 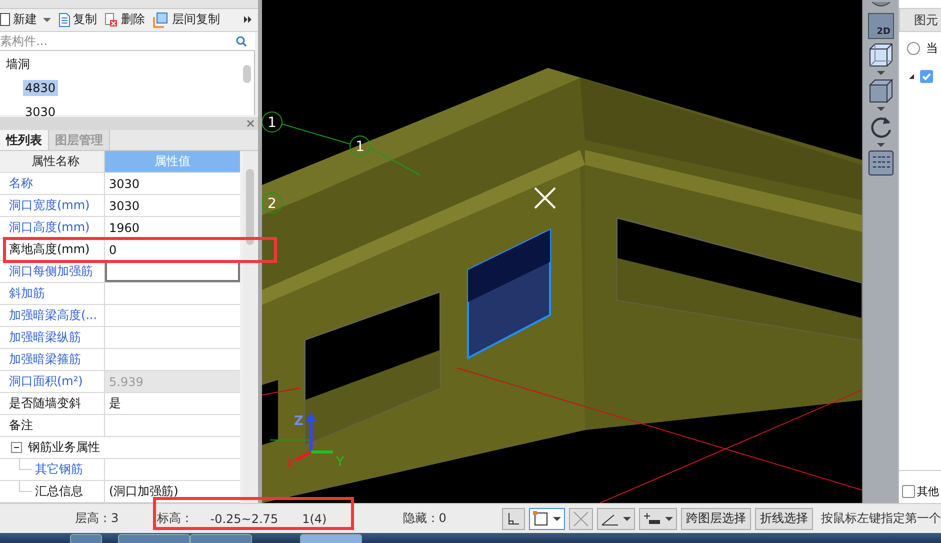 I want to click on toolbar-button: 删除, so click(x=125, y=19).